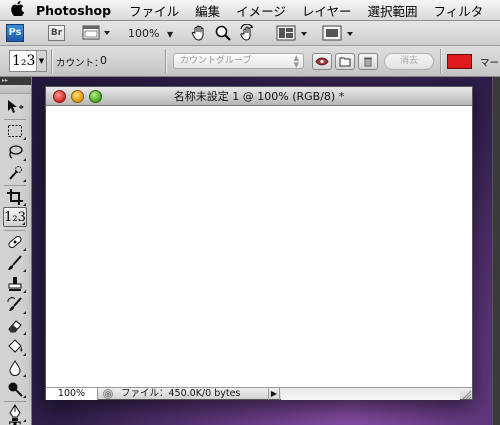 Image resolution: width=500 pixels, height=425 pixels. What do you see at coordinates (15, 284) in the screenshot?
I see `clone-stamp-tool` at bounding box center [15, 284].